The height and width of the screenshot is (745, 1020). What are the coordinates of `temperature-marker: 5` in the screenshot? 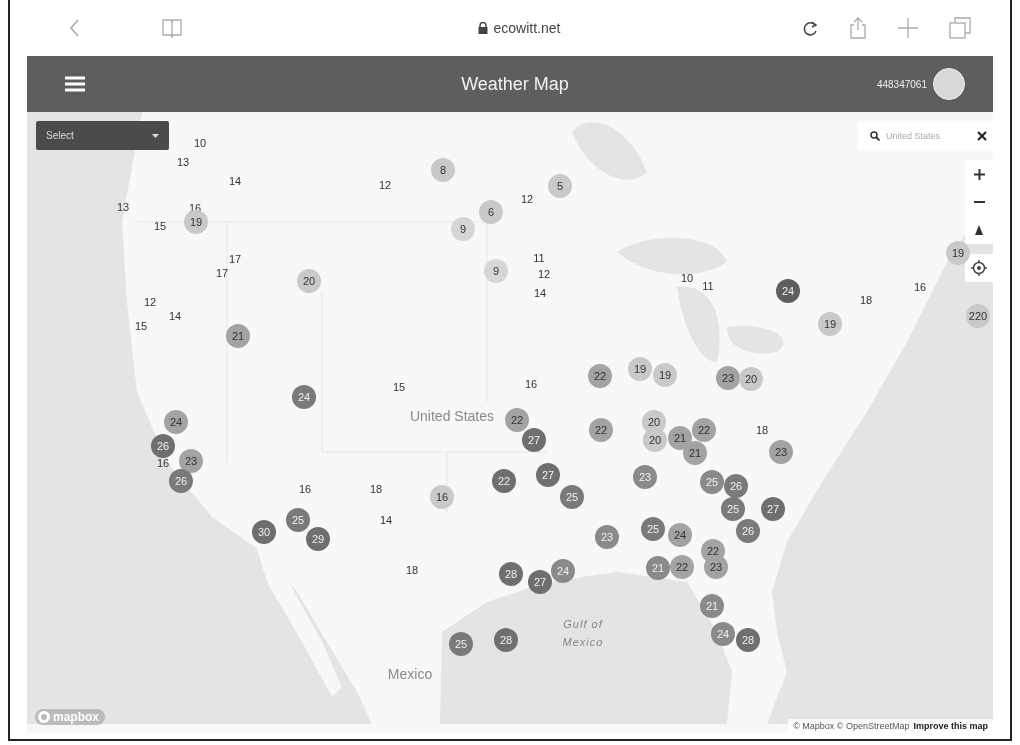 It's located at (560, 186).